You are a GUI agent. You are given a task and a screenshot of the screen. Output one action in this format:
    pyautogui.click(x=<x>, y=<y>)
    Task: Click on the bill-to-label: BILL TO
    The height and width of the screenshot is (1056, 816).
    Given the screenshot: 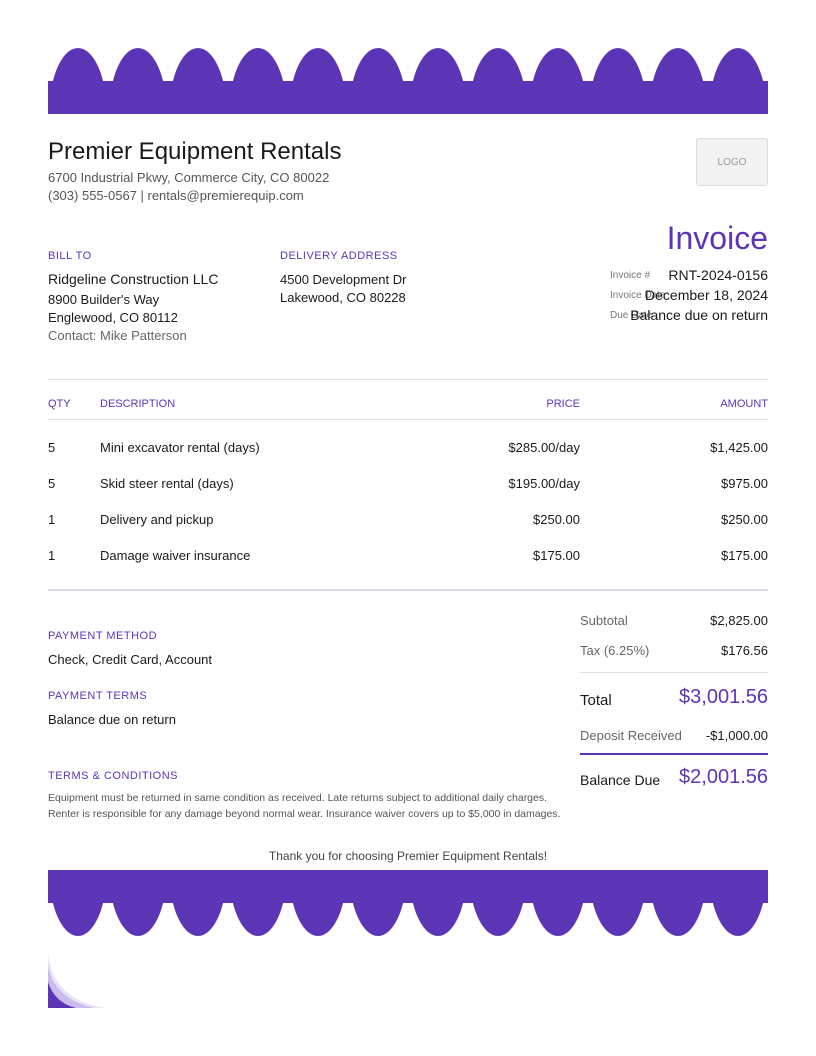 What is the action you would take?
    pyautogui.click(x=70, y=256)
    